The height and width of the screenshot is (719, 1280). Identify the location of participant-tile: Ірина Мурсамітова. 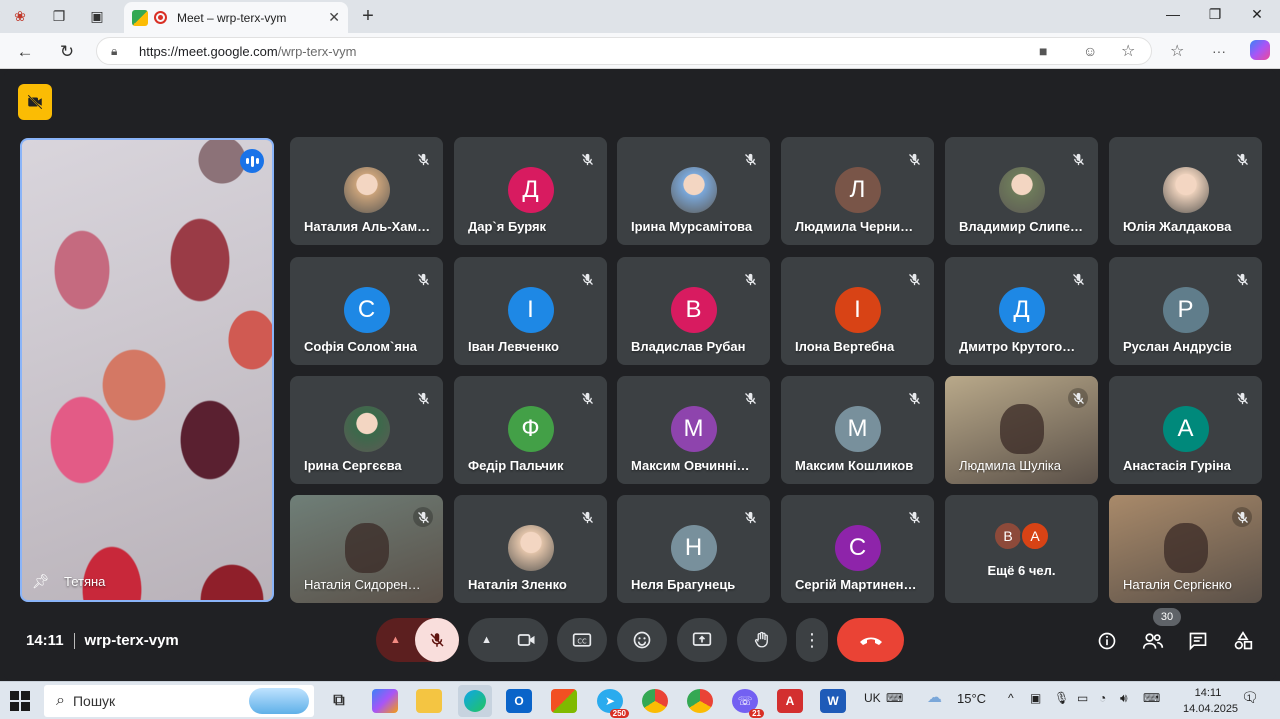
(693, 191).